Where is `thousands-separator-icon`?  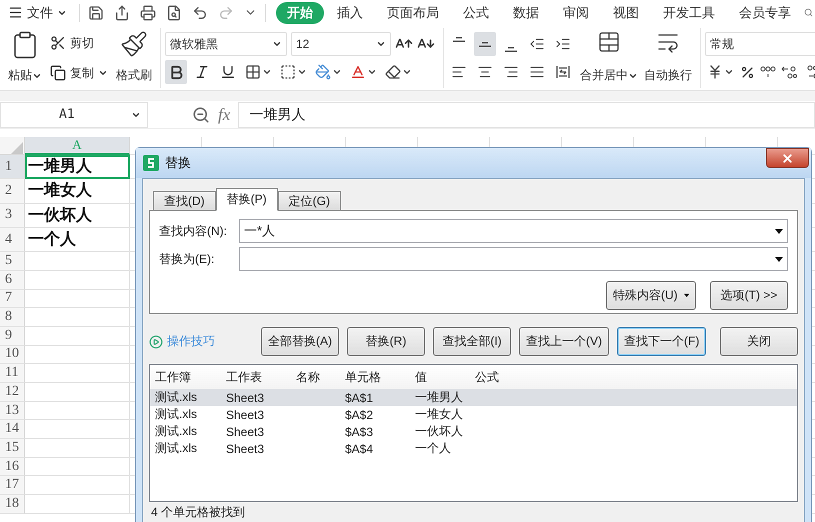
thousands-separator-icon is located at coordinates (768, 72).